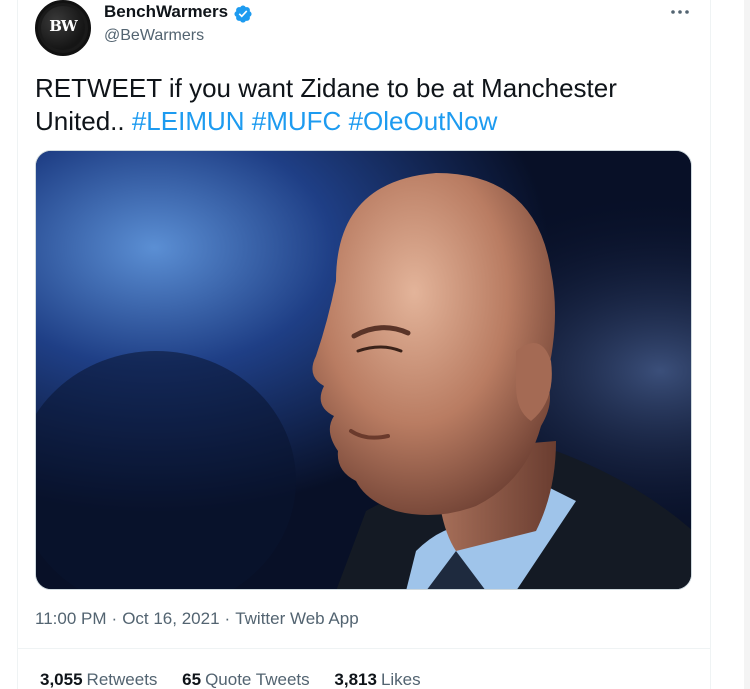  What do you see at coordinates (17, 344) in the screenshot?
I see `frame-border-left` at bounding box center [17, 344].